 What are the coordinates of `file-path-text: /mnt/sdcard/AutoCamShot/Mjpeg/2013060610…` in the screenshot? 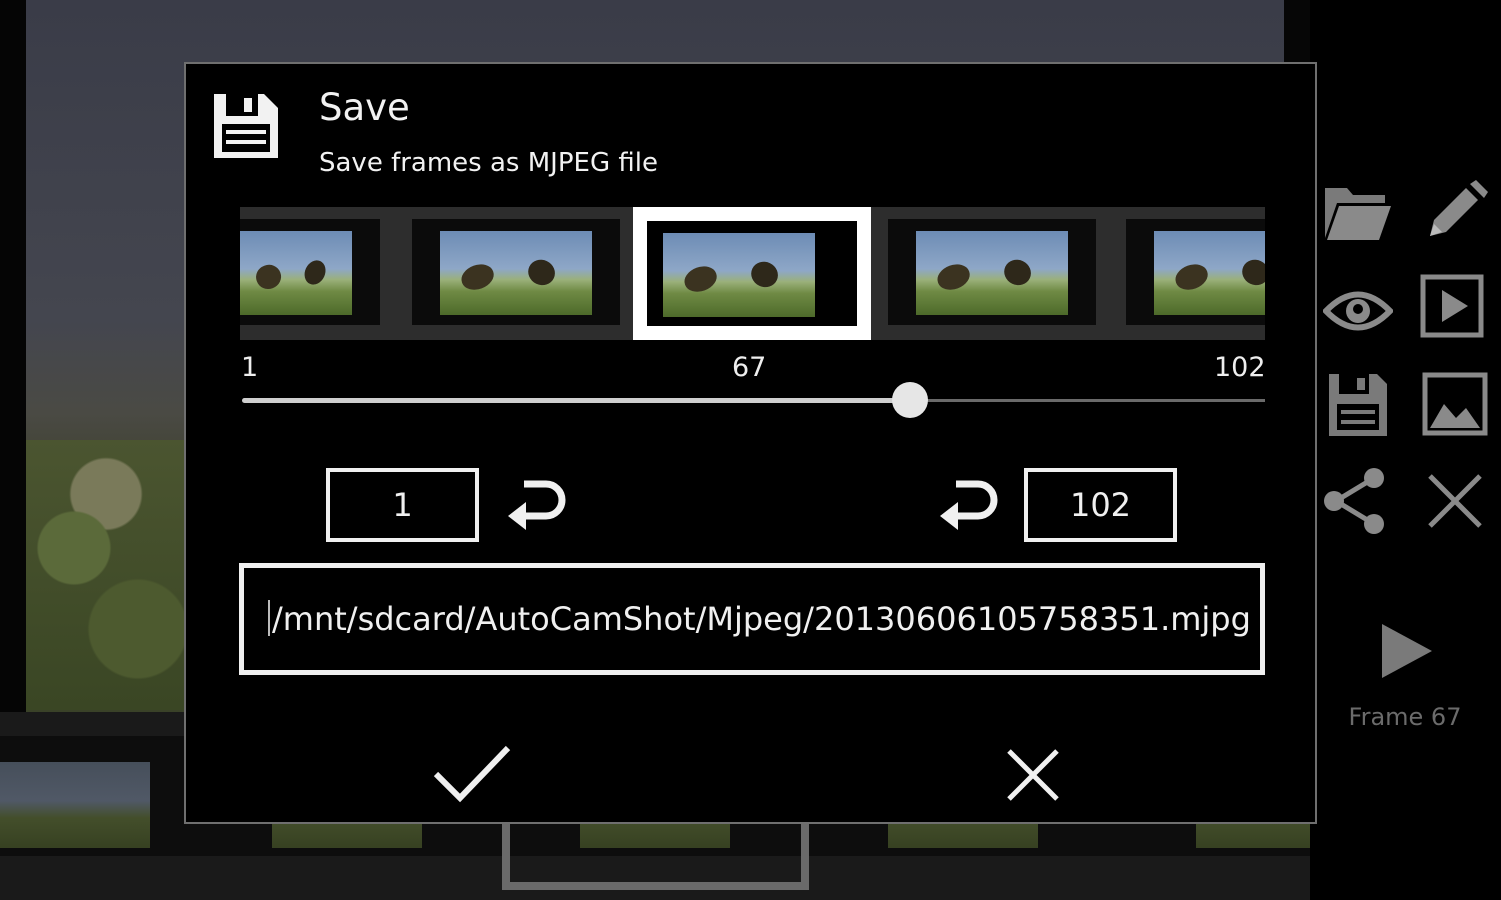 It's located at (761, 619).